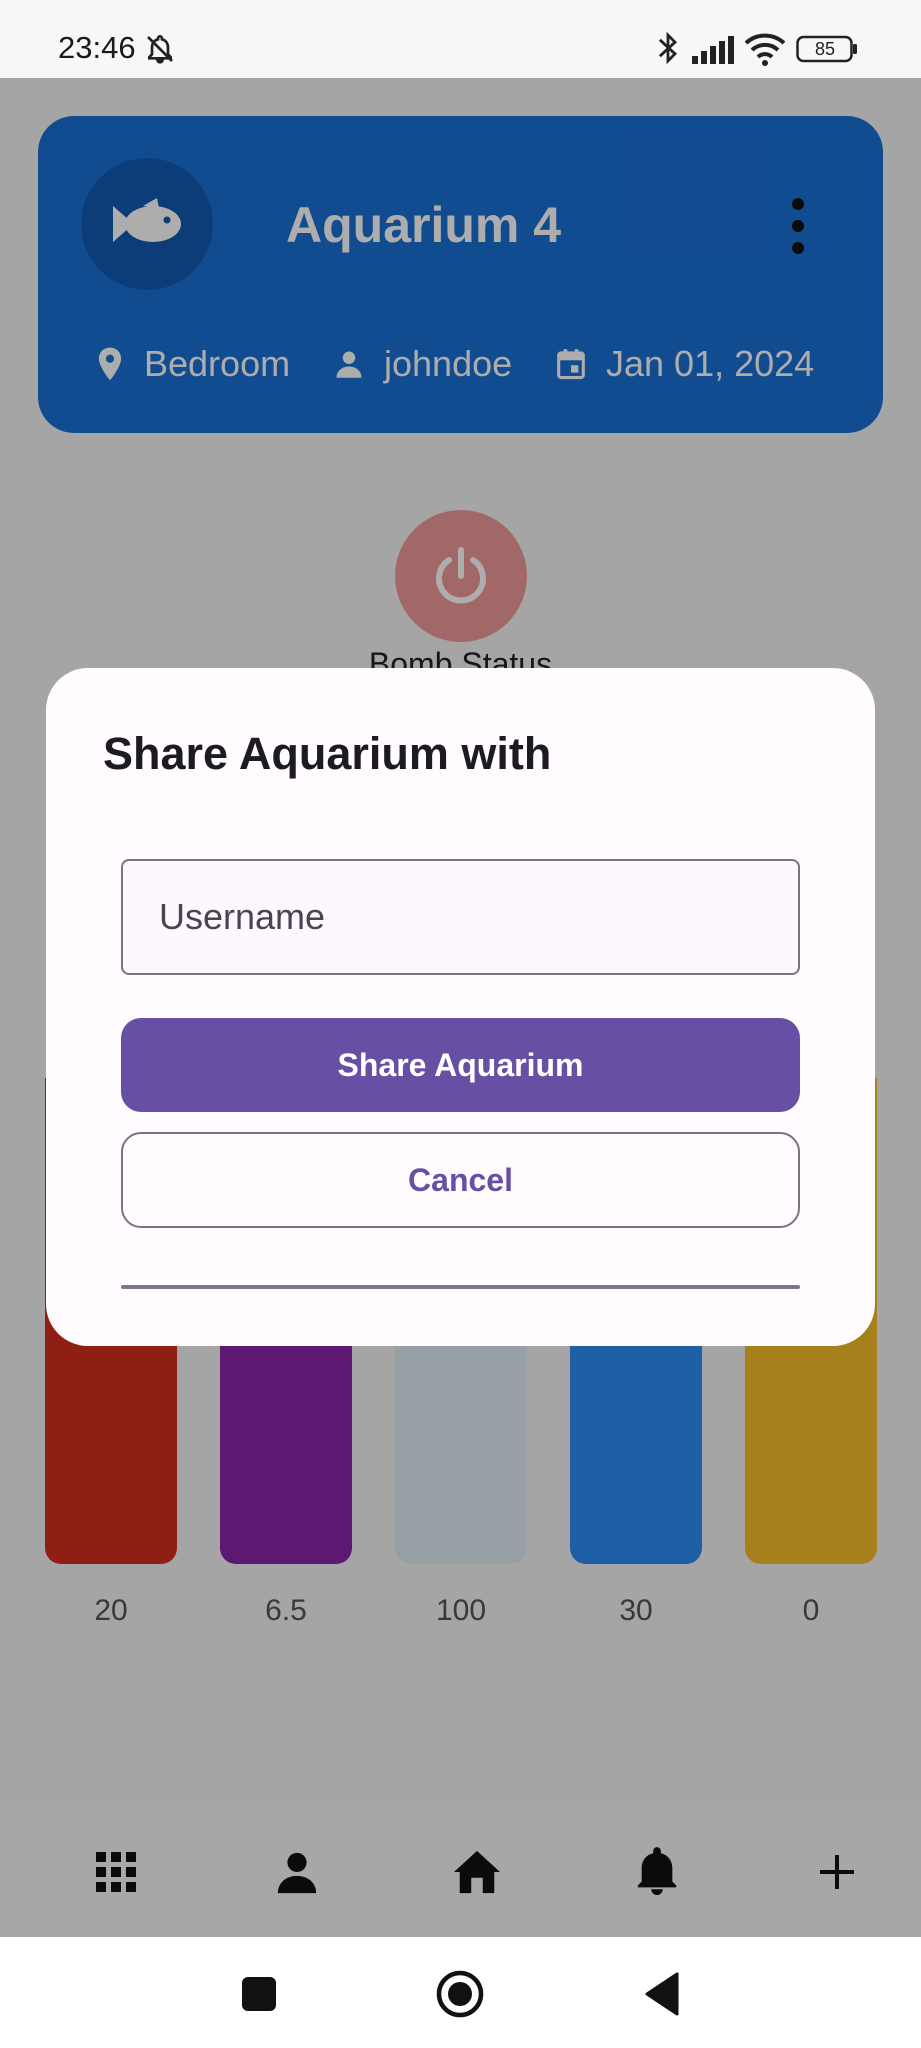  I want to click on back-triangle-icon, so click(663, 1994).